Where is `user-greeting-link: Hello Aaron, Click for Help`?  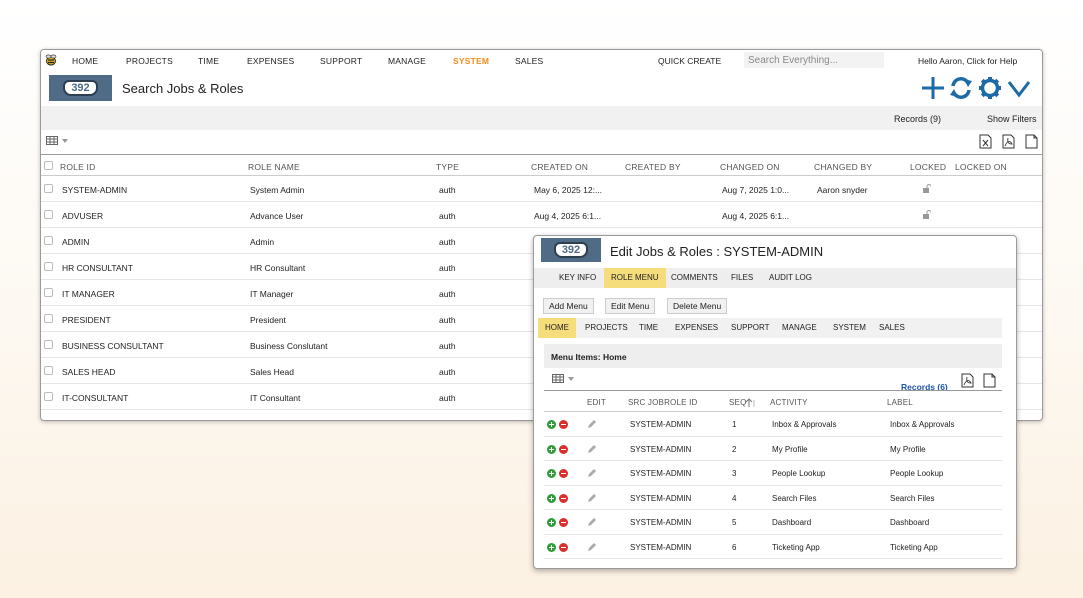
user-greeting-link: Hello Aaron, Click for Help is located at coordinates (967, 61).